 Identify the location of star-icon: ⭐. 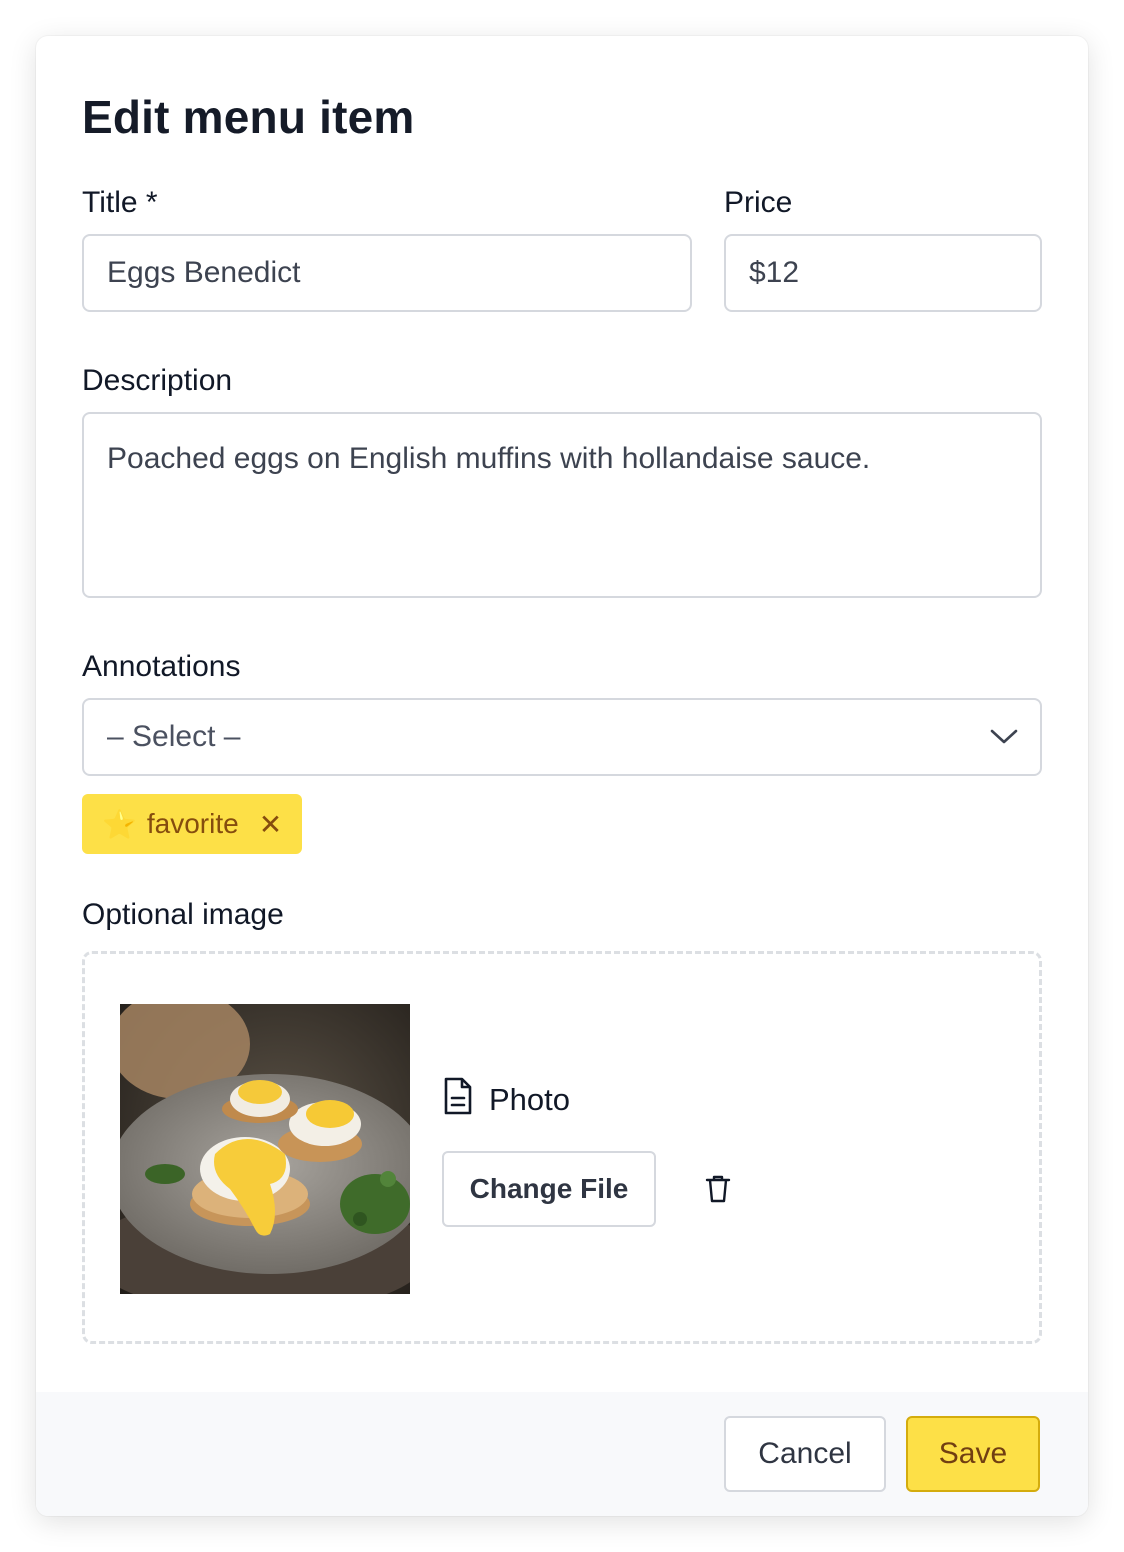
(119, 824).